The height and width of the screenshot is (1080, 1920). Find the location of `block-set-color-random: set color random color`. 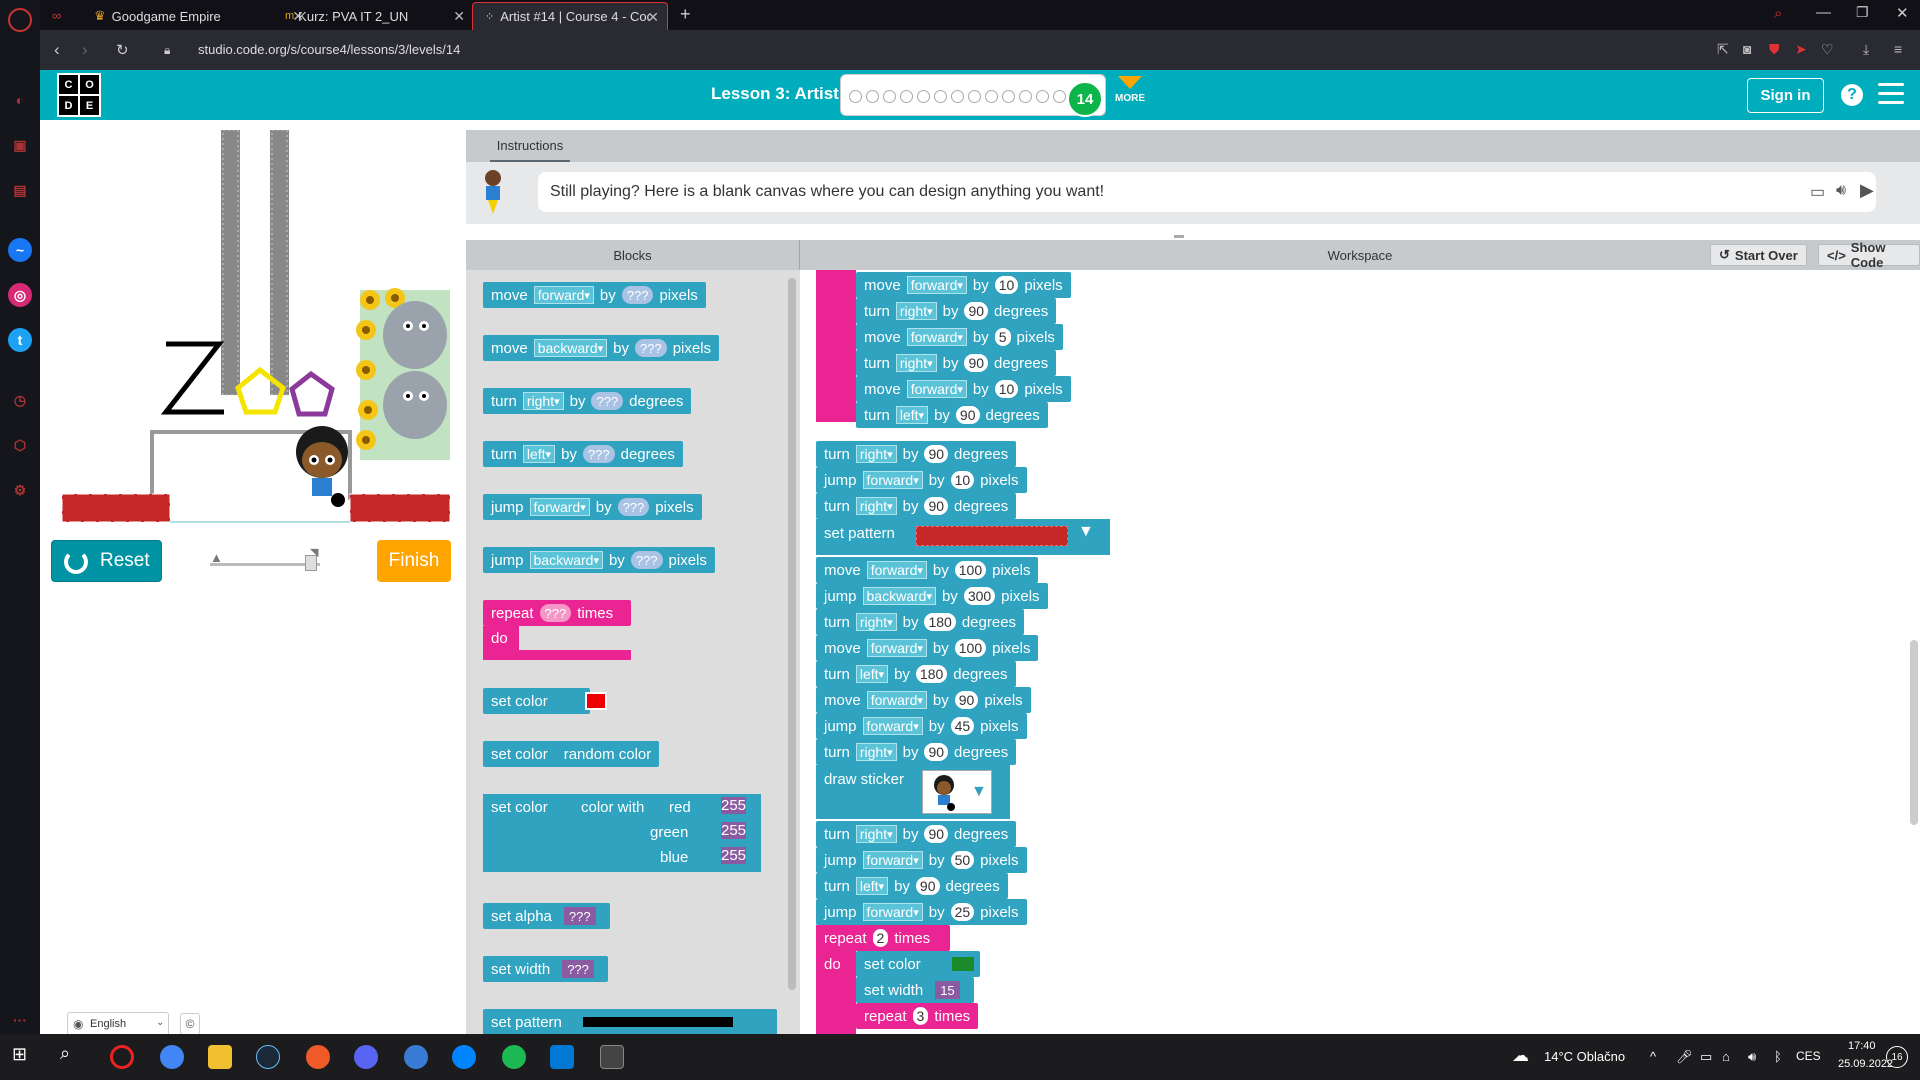

block-set-color-random: set color random color is located at coordinates (571, 754).